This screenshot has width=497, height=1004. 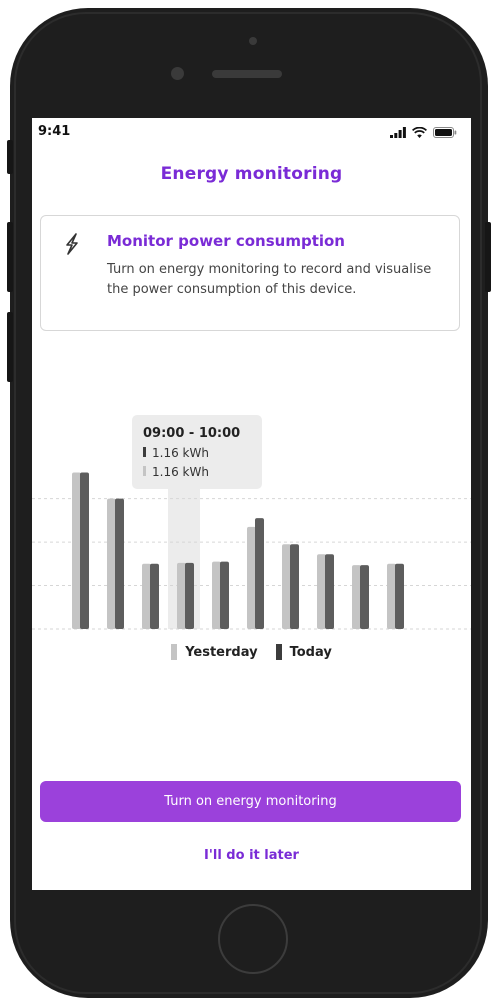 What do you see at coordinates (180, 472) in the screenshot?
I see `tooltip-yesterday-value: 1.16 kWh` at bounding box center [180, 472].